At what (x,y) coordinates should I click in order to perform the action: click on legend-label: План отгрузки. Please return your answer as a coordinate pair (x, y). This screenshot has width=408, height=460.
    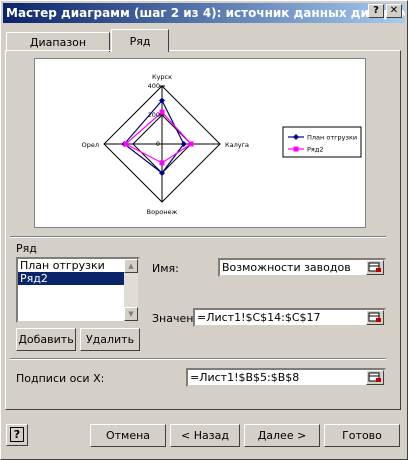
    Looking at the image, I should click on (332, 138).